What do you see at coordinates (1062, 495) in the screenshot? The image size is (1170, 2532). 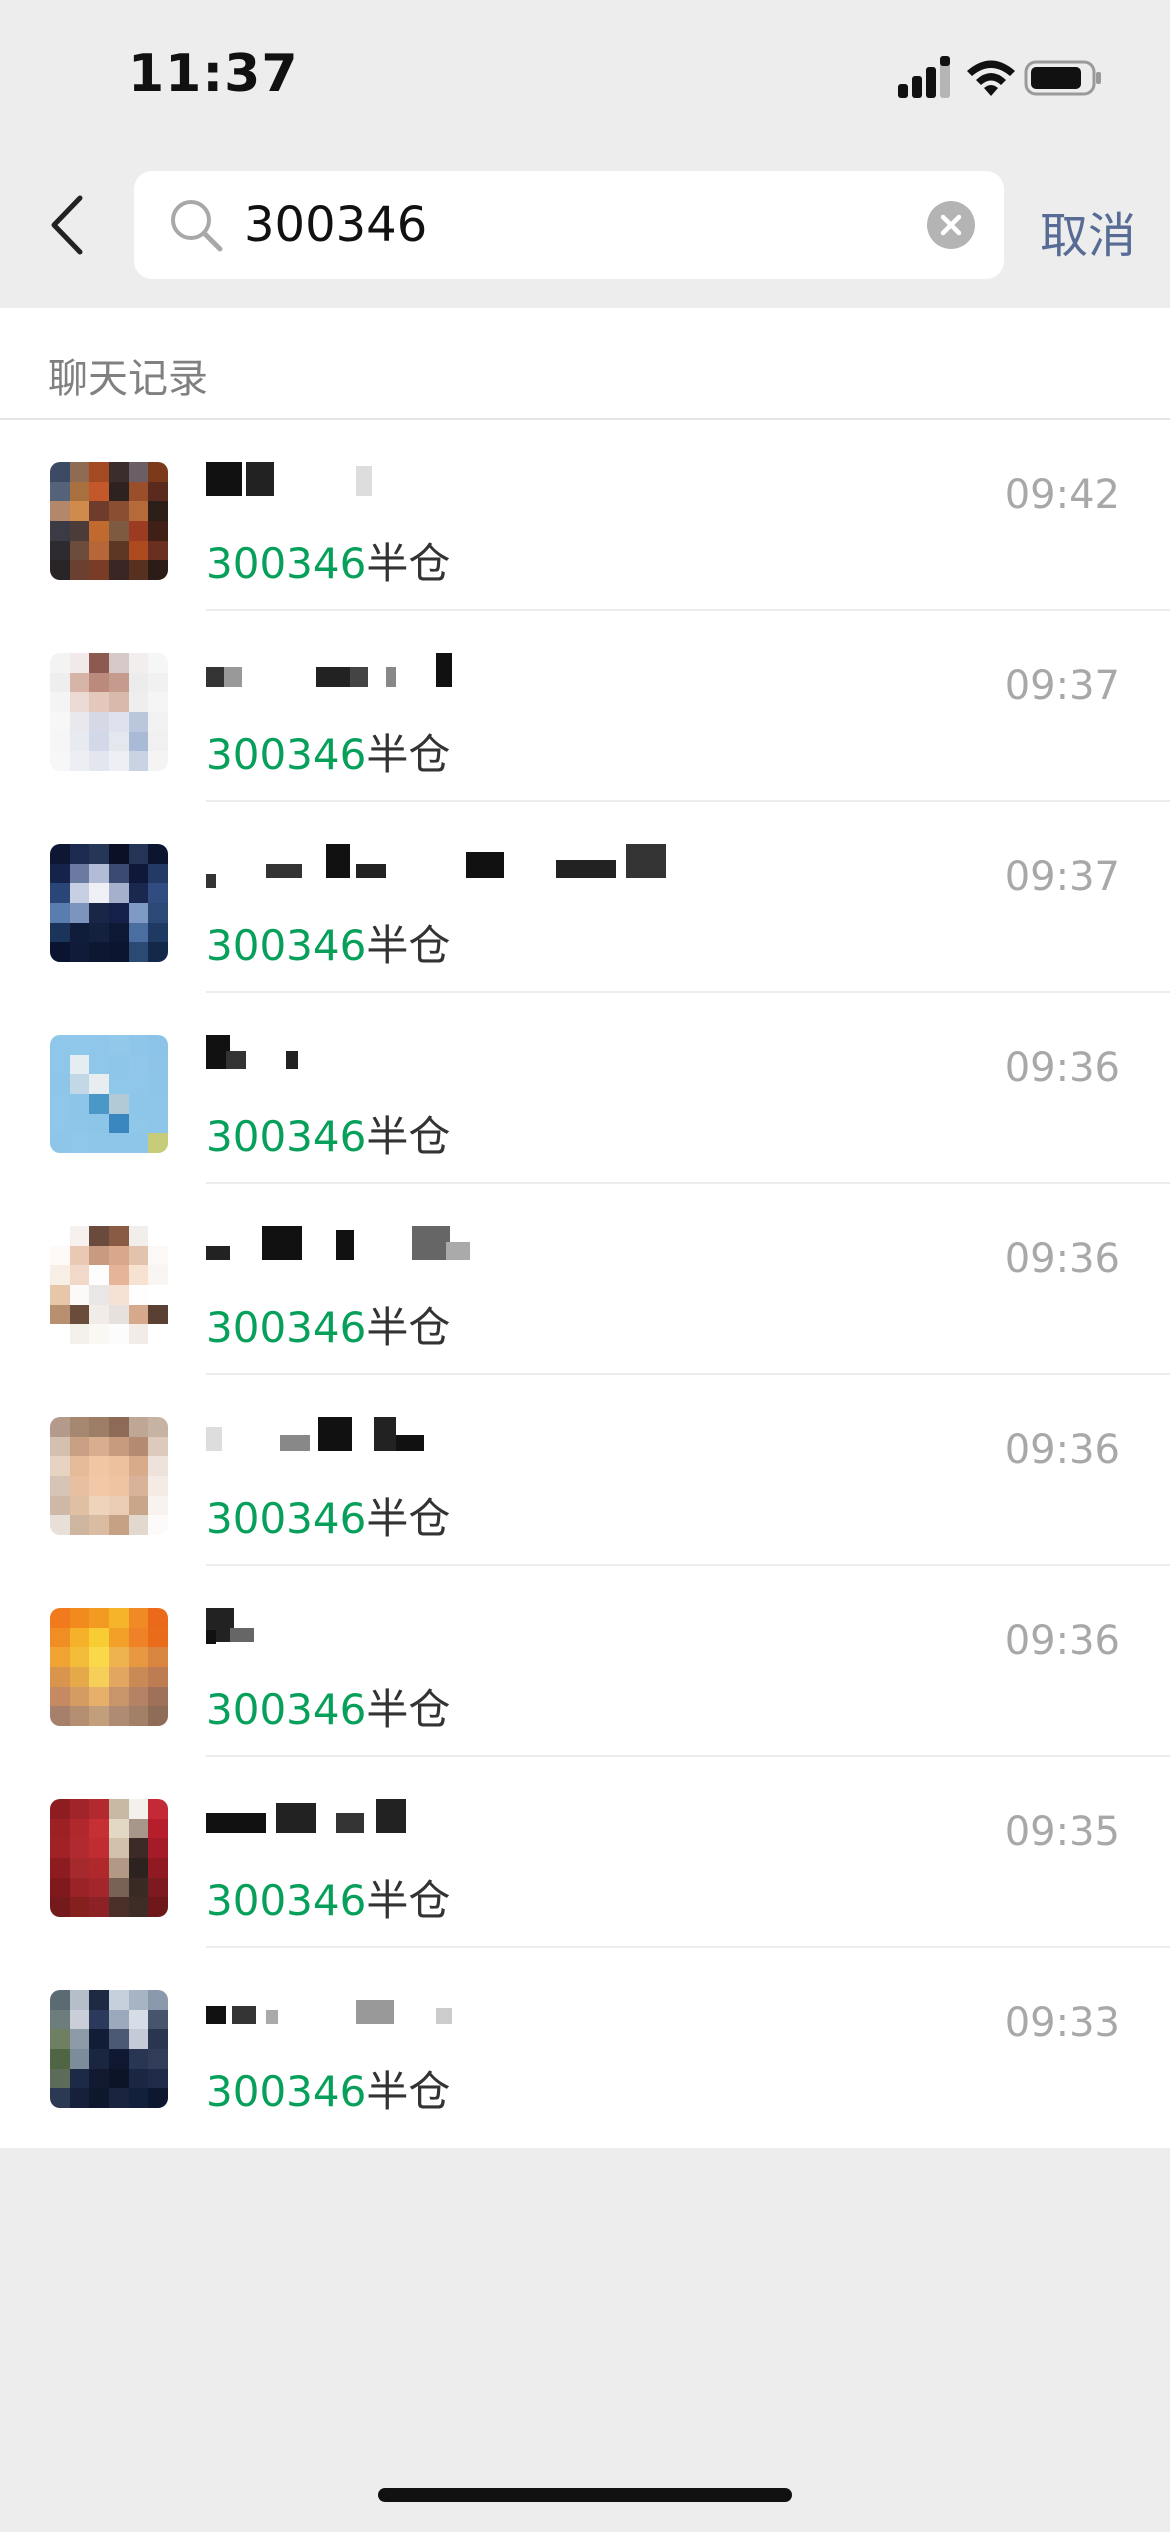 I see `message-time: 09:42` at bounding box center [1062, 495].